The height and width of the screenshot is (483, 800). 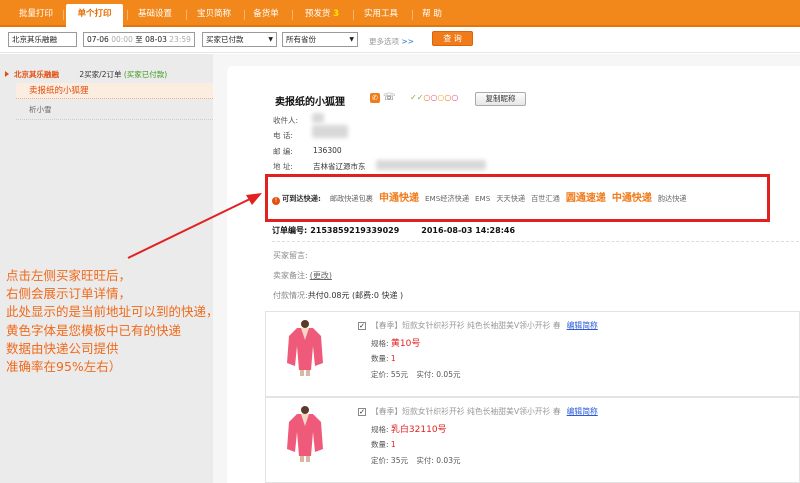 What do you see at coordinates (389, 97) in the screenshot?
I see `phone-icon: ☏` at bounding box center [389, 97].